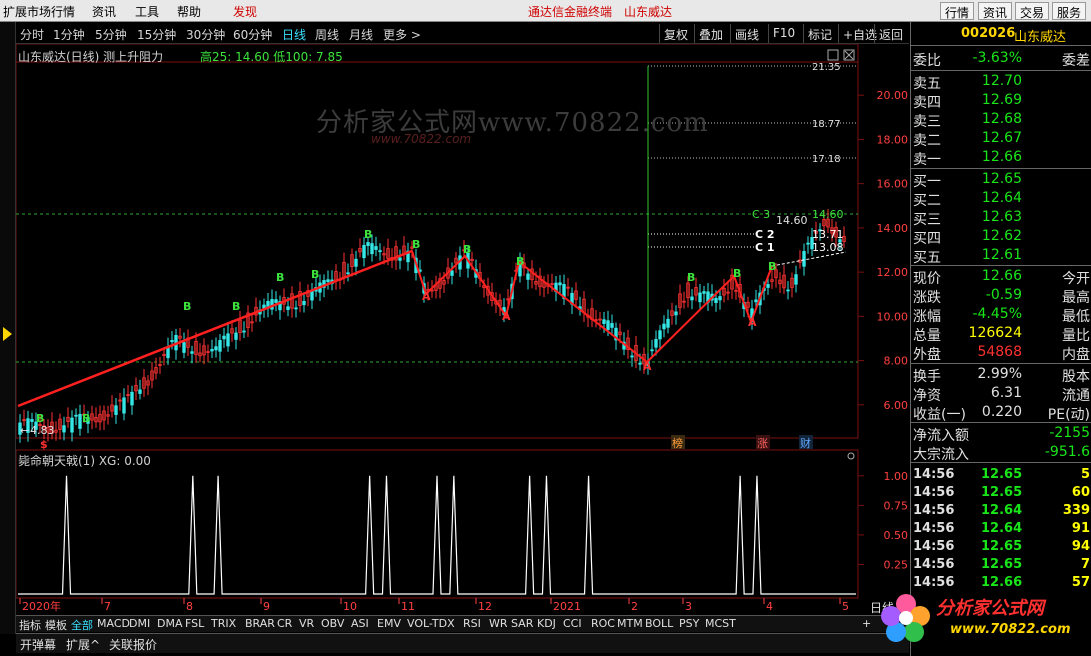 This screenshot has height=656, width=1091. What do you see at coordinates (83, 644) in the screenshot?
I see `btn-extend: 扩展^` at bounding box center [83, 644].